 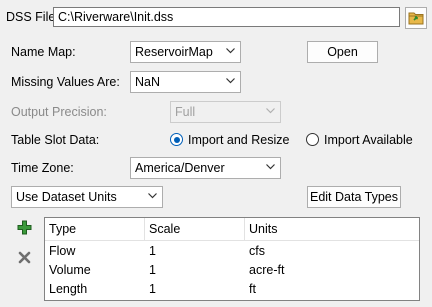 What do you see at coordinates (255, 251) in the screenshot?
I see `table-cell-units: cfs` at bounding box center [255, 251].